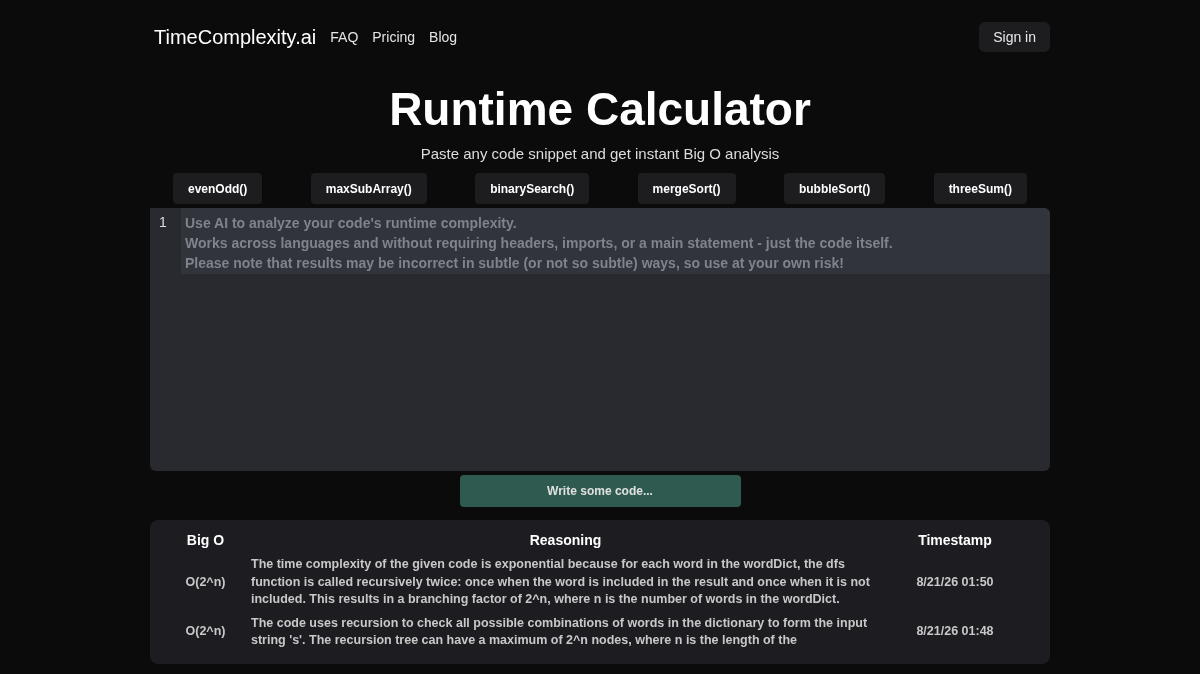  Describe the element at coordinates (1014, 37) in the screenshot. I see `sign-in-button: Sign in` at that location.